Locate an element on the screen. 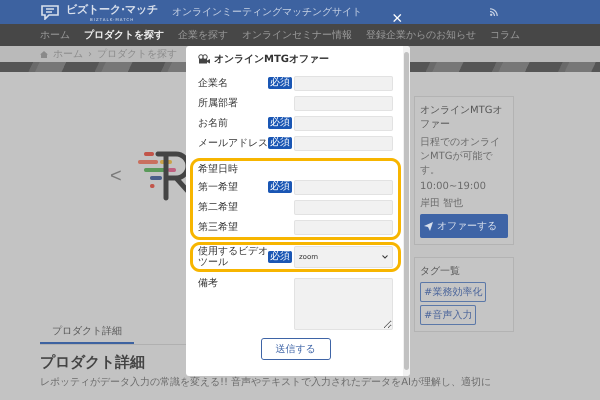 This screenshot has width=600, height=400. card-text: 岸田 智也 is located at coordinates (442, 203).